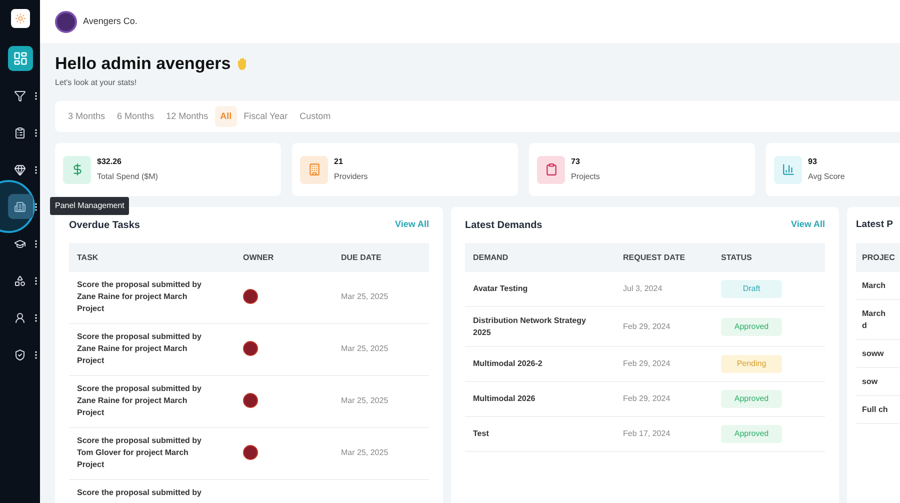 The width and height of the screenshot is (900, 503). What do you see at coordinates (736, 258) in the screenshot?
I see `column-header: STATUS` at bounding box center [736, 258].